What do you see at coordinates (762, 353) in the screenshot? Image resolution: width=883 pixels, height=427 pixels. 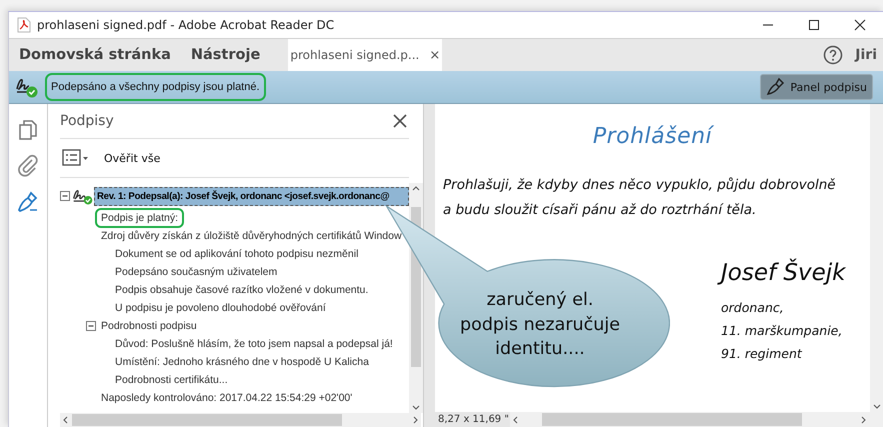 I see `signer-detail: 91. regiment` at bounding box center [762, 353].